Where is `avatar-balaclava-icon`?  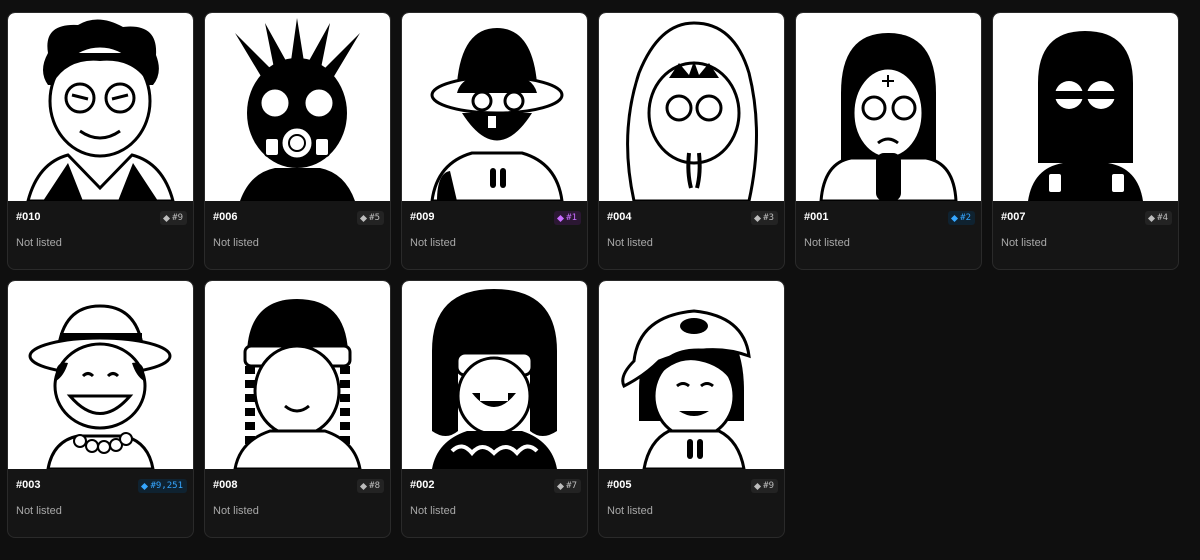 avatar-balaclava-icon is located at coordinates (888, 107).